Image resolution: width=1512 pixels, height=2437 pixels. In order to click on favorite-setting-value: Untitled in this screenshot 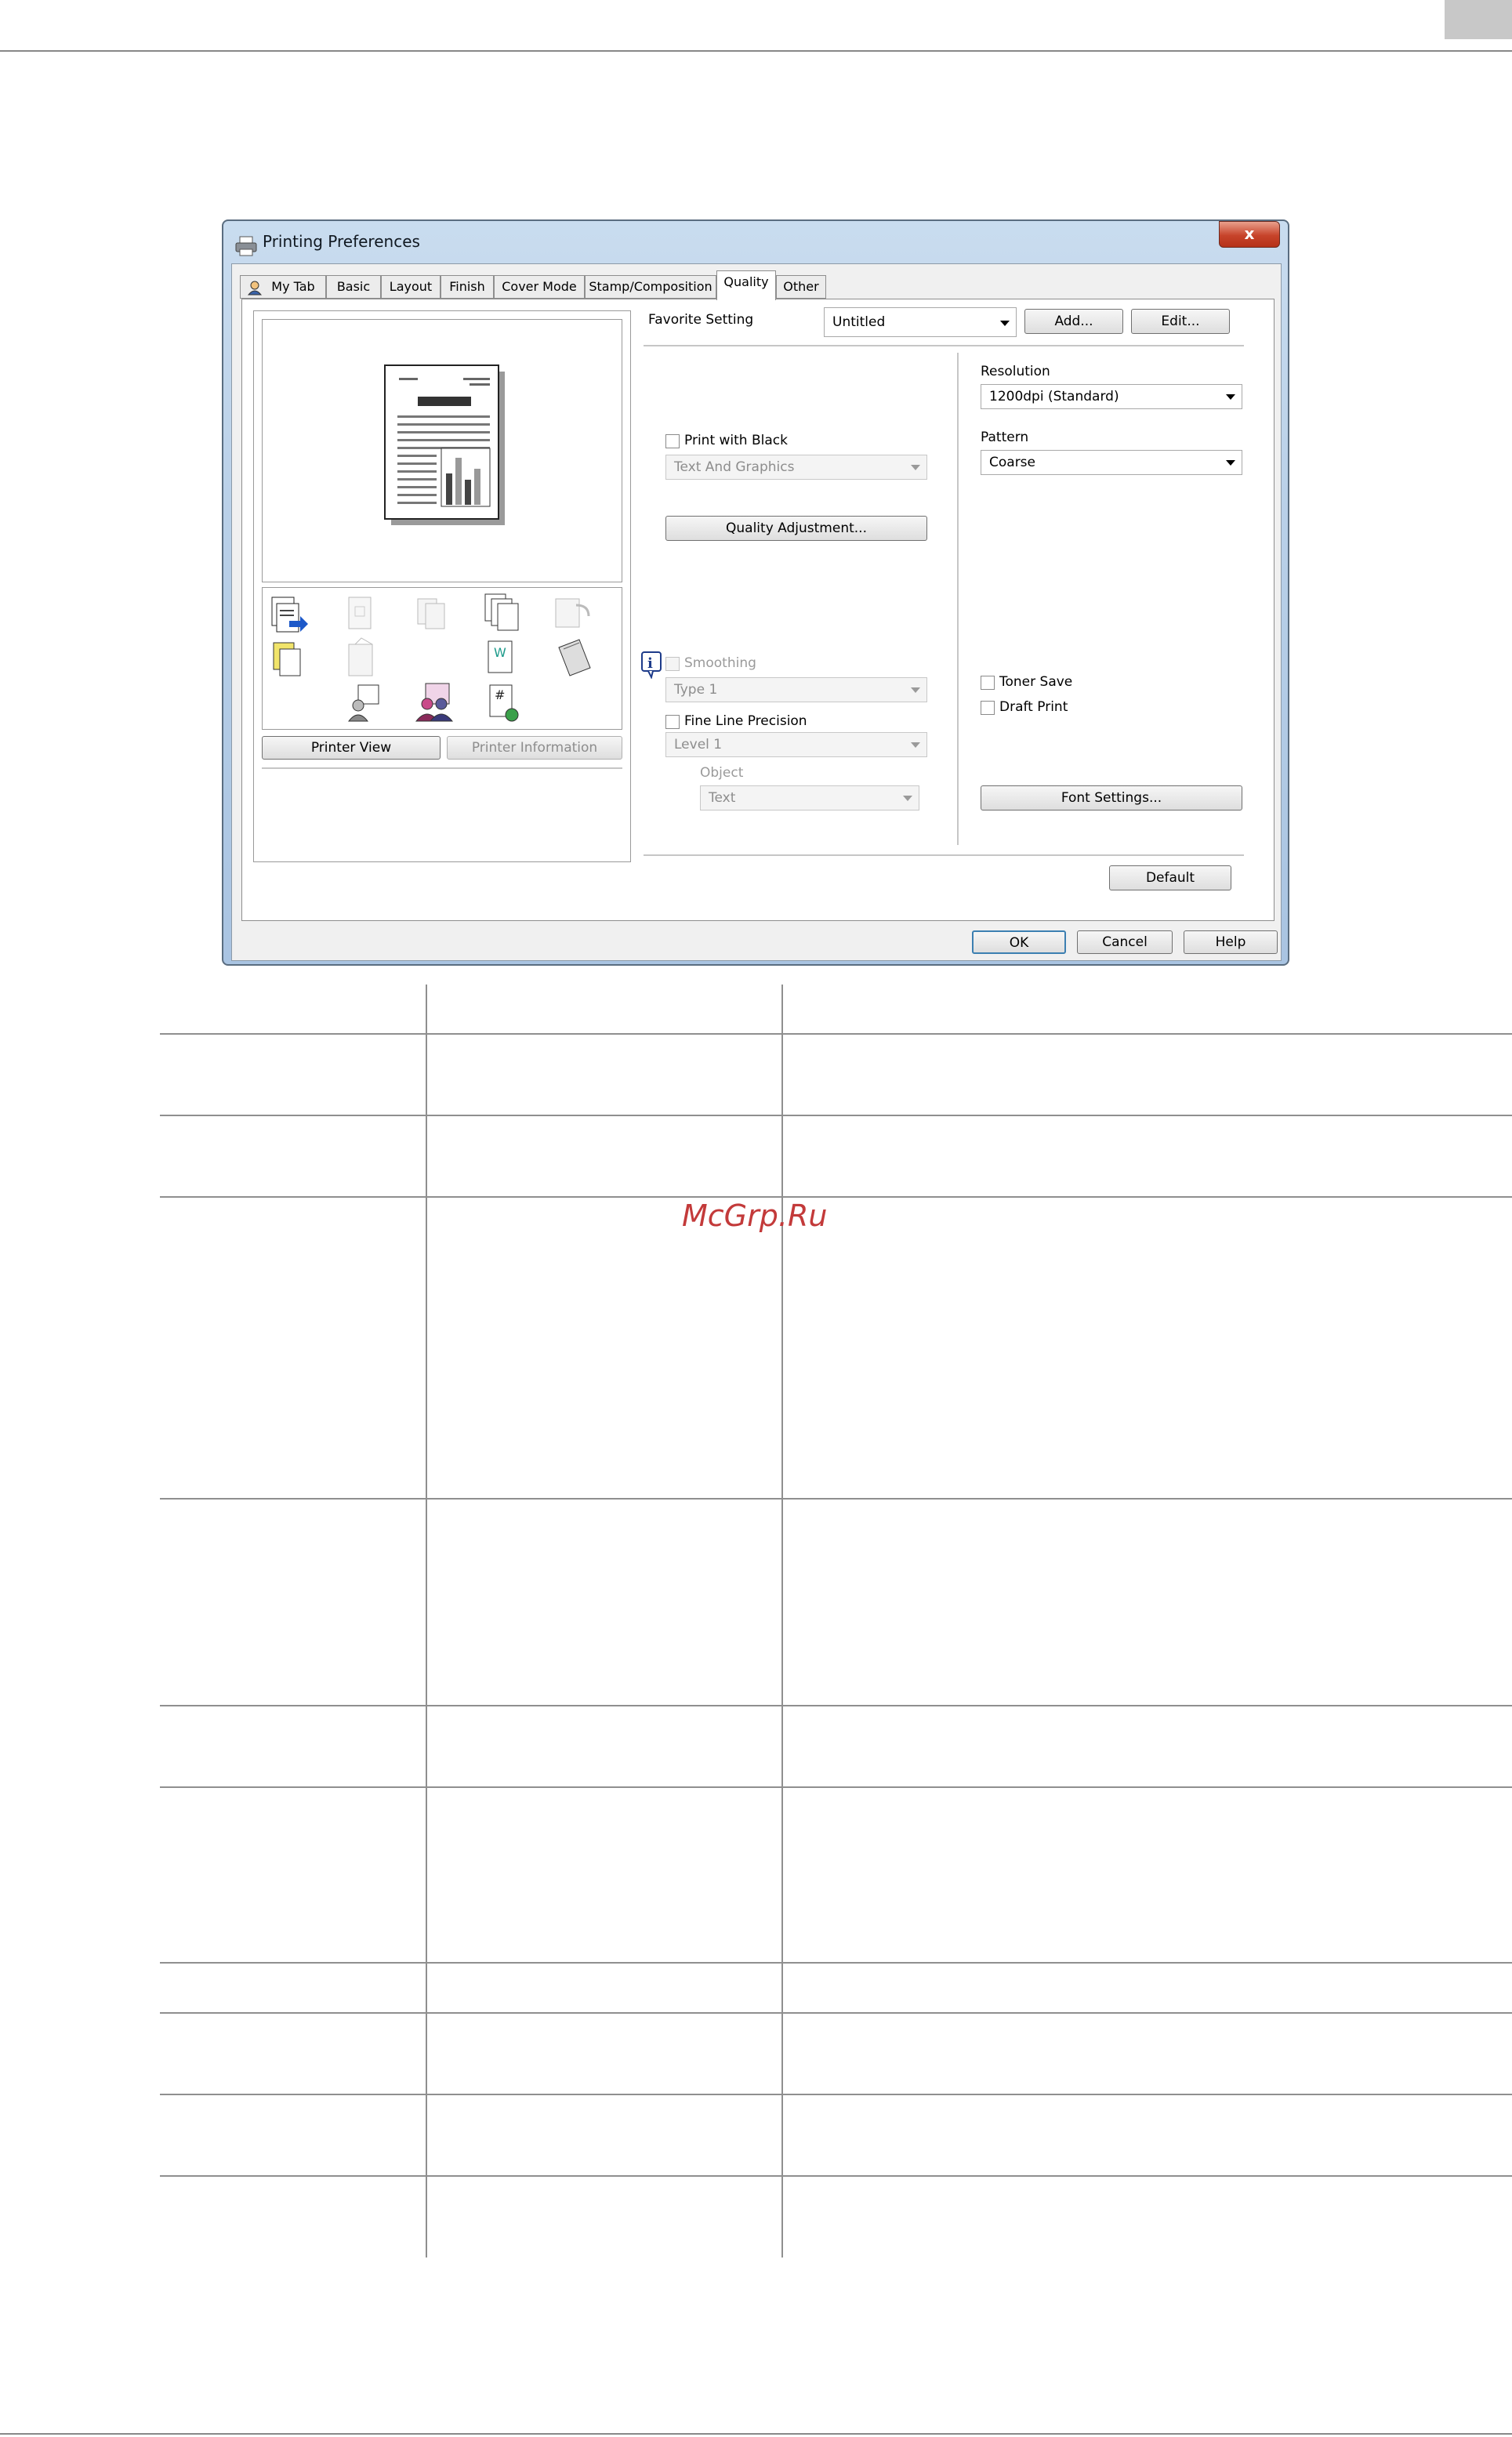, I will do `click(859, 322)`.